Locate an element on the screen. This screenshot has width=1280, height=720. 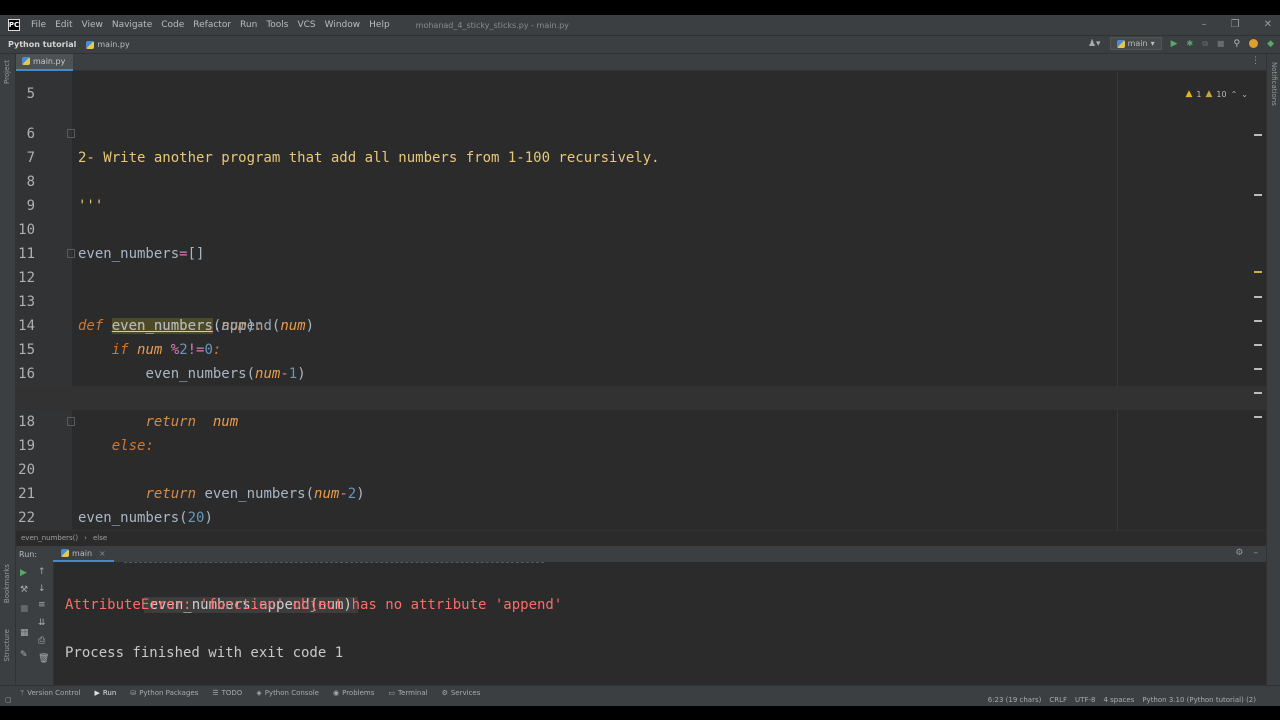
menu-help: Help is located at coordinates (379, 25).